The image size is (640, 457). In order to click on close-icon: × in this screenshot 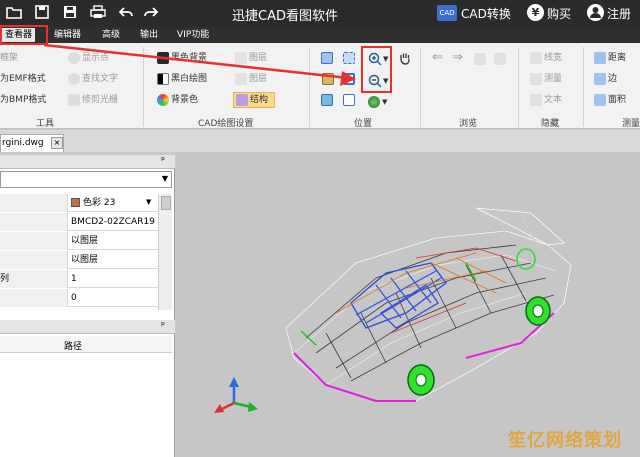, I will do `click(57, 143)`.